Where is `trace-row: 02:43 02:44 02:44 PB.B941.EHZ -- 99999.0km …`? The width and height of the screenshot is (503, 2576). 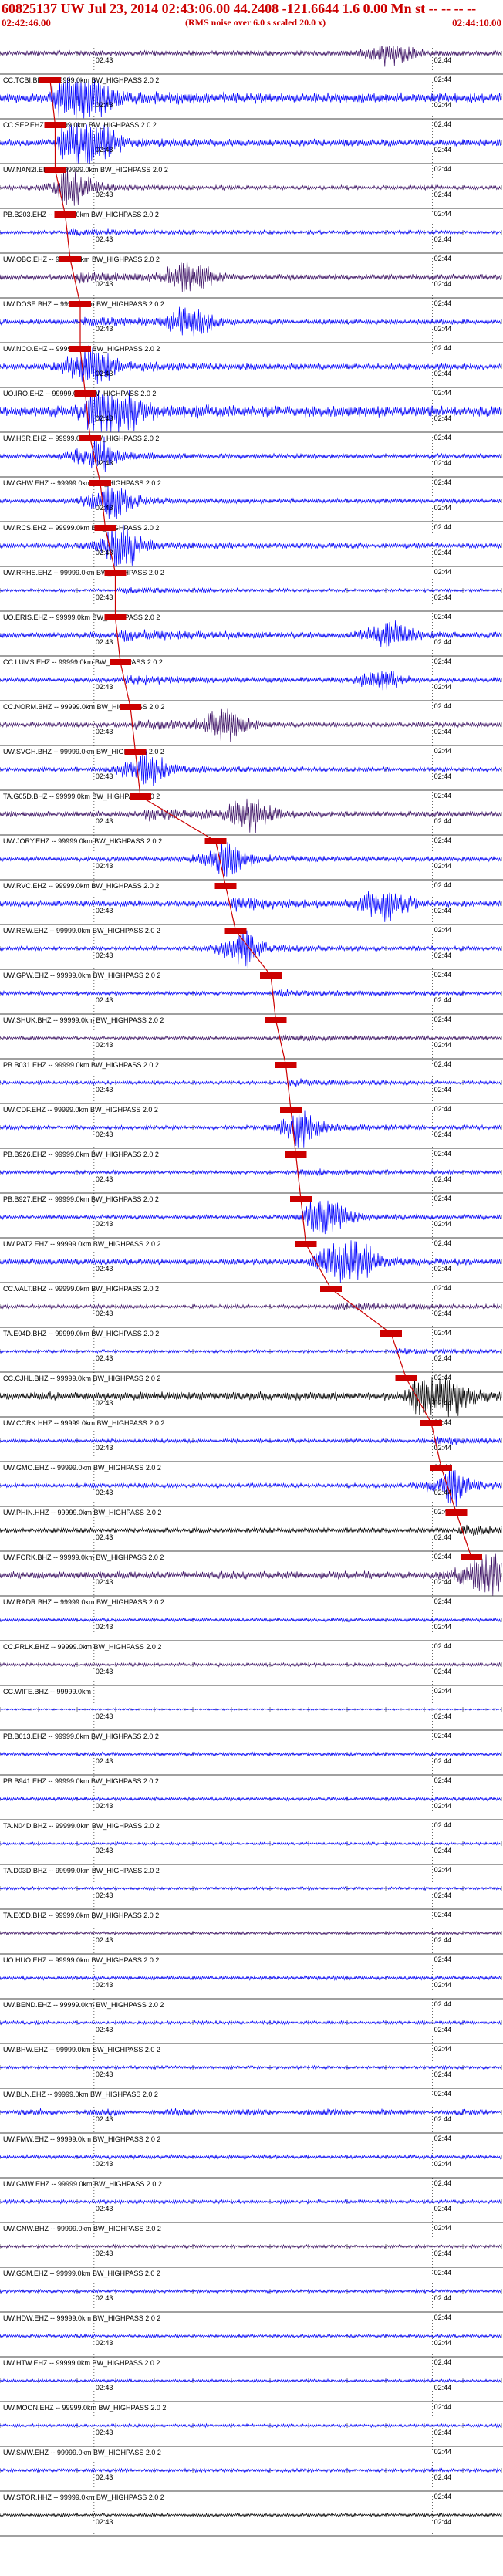
trace-row: 02:43 02:44 02:44 PB.B941.EHZ -- 99999.0km … is located at coordinates (251, 1792).